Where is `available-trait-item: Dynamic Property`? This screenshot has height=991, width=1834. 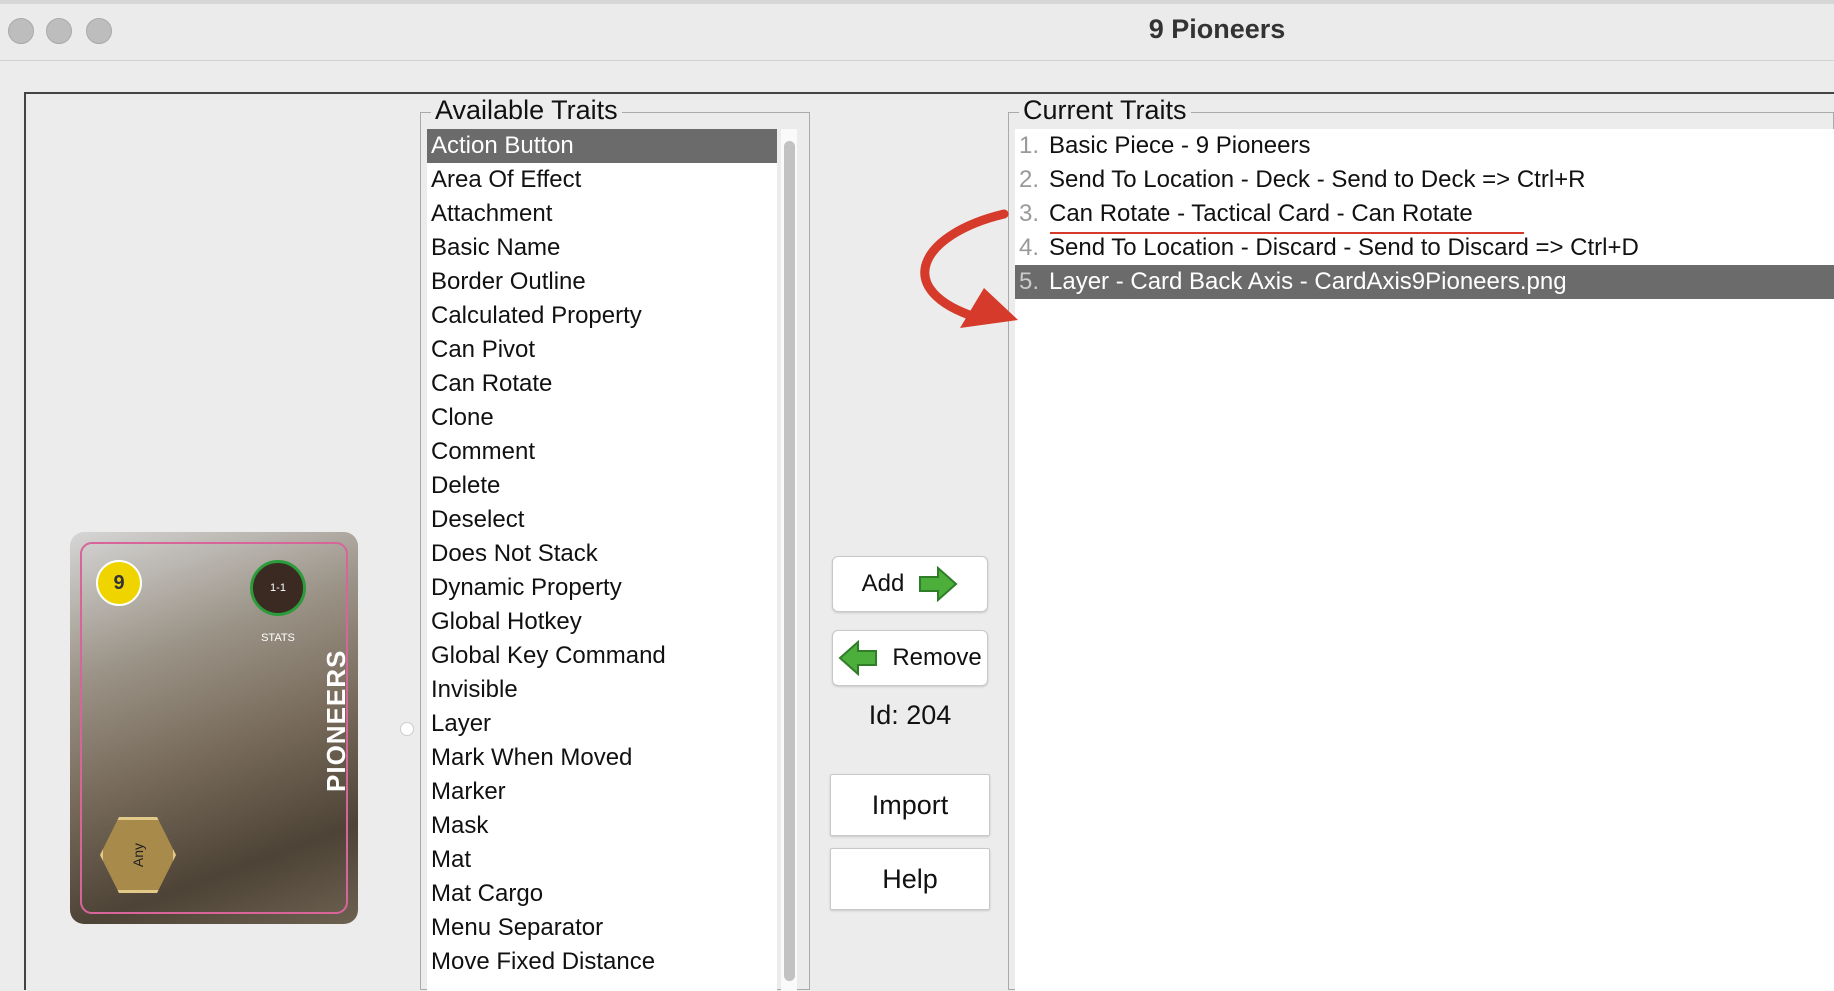
available-trait-item: Dynamic Property is located at coordinates (602, 588).